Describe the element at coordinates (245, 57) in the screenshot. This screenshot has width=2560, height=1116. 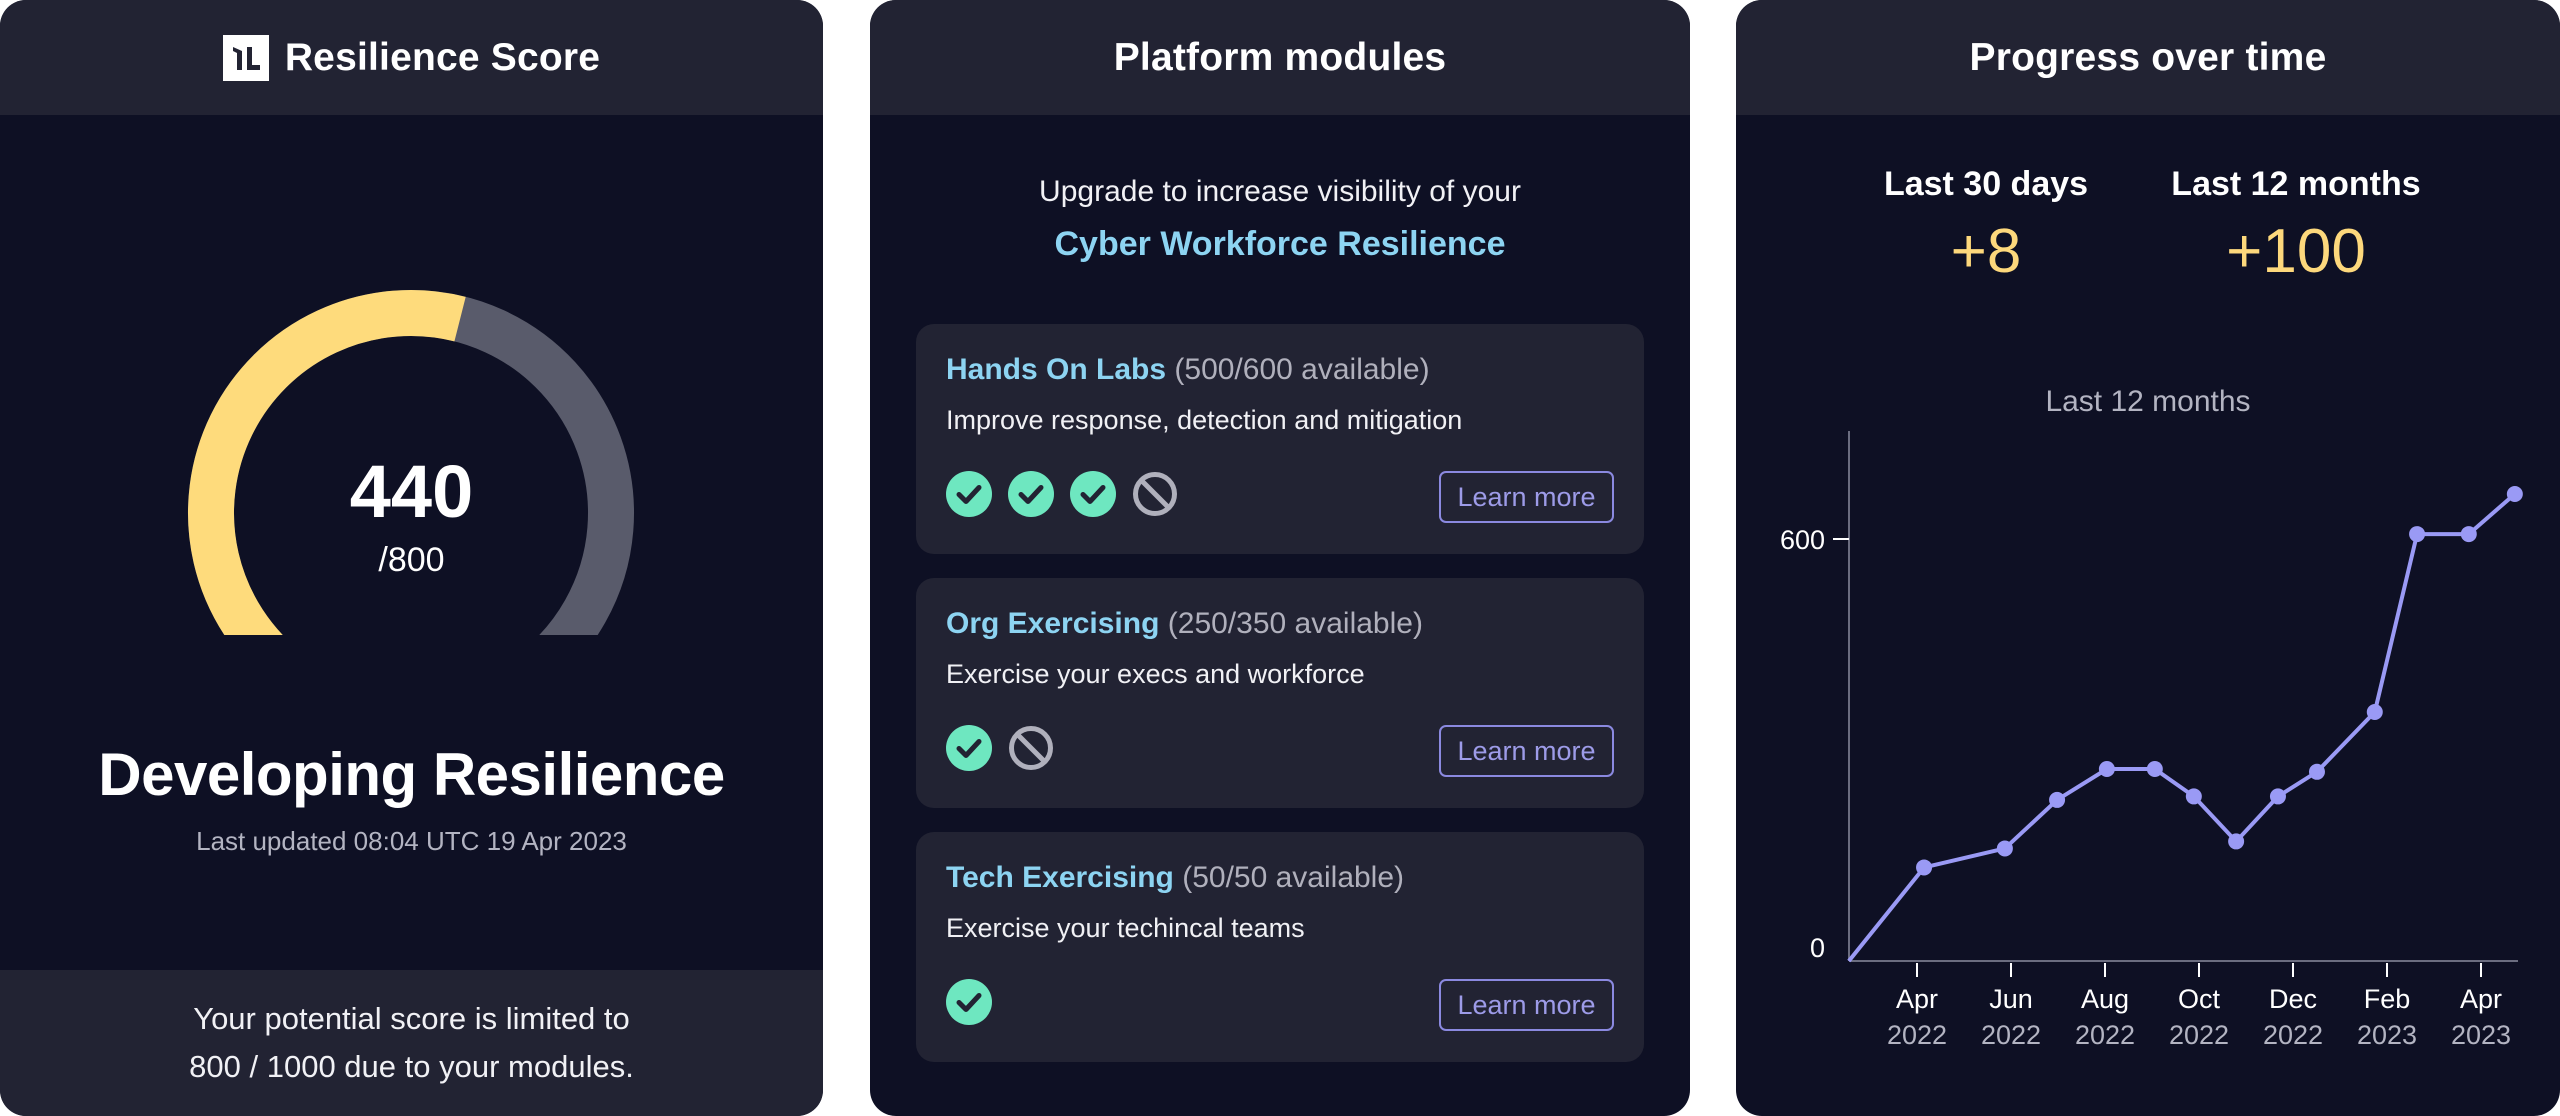
I see `immersive-labs-logo-icon` at that location.